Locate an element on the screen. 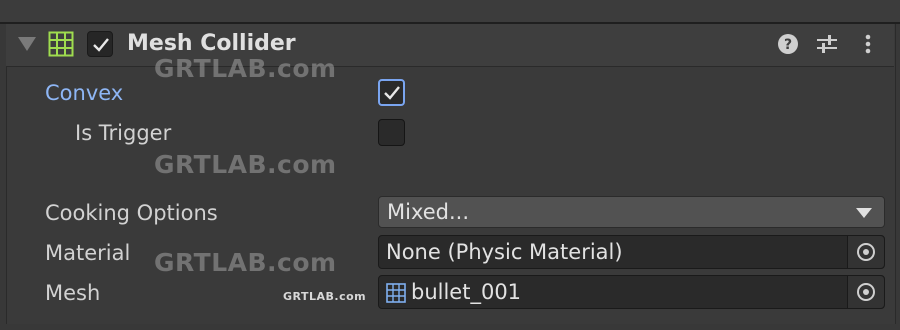  cooking-options-label: Cooking Options is located at coordinates (131, 213).